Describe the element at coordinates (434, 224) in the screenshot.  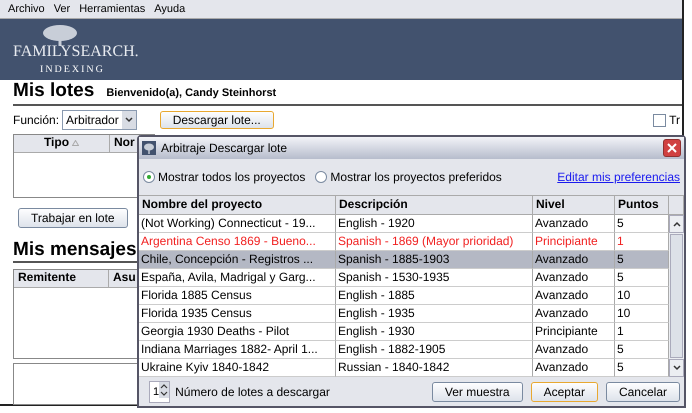
I see `table-cell: English - 1920` at that location.